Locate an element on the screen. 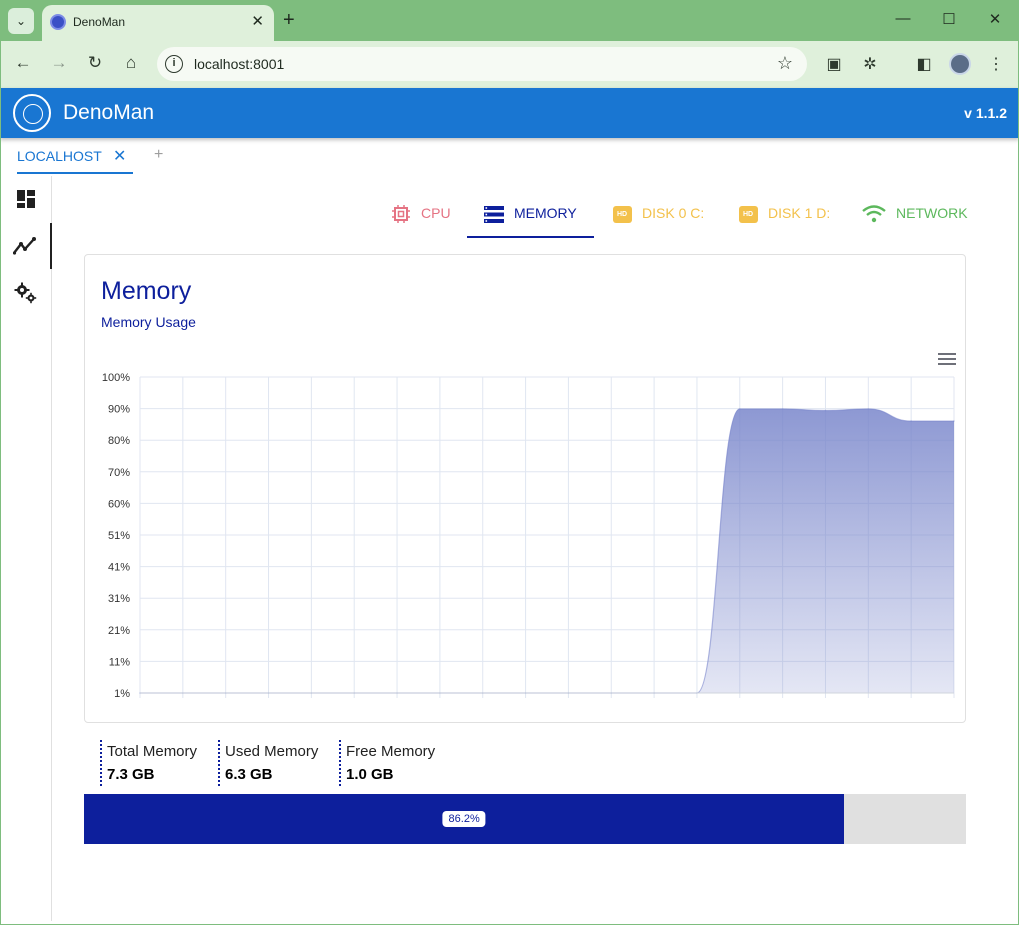 The image size is (1019, 925). y-tick-label: 1% is located at coordinates (122, 694).